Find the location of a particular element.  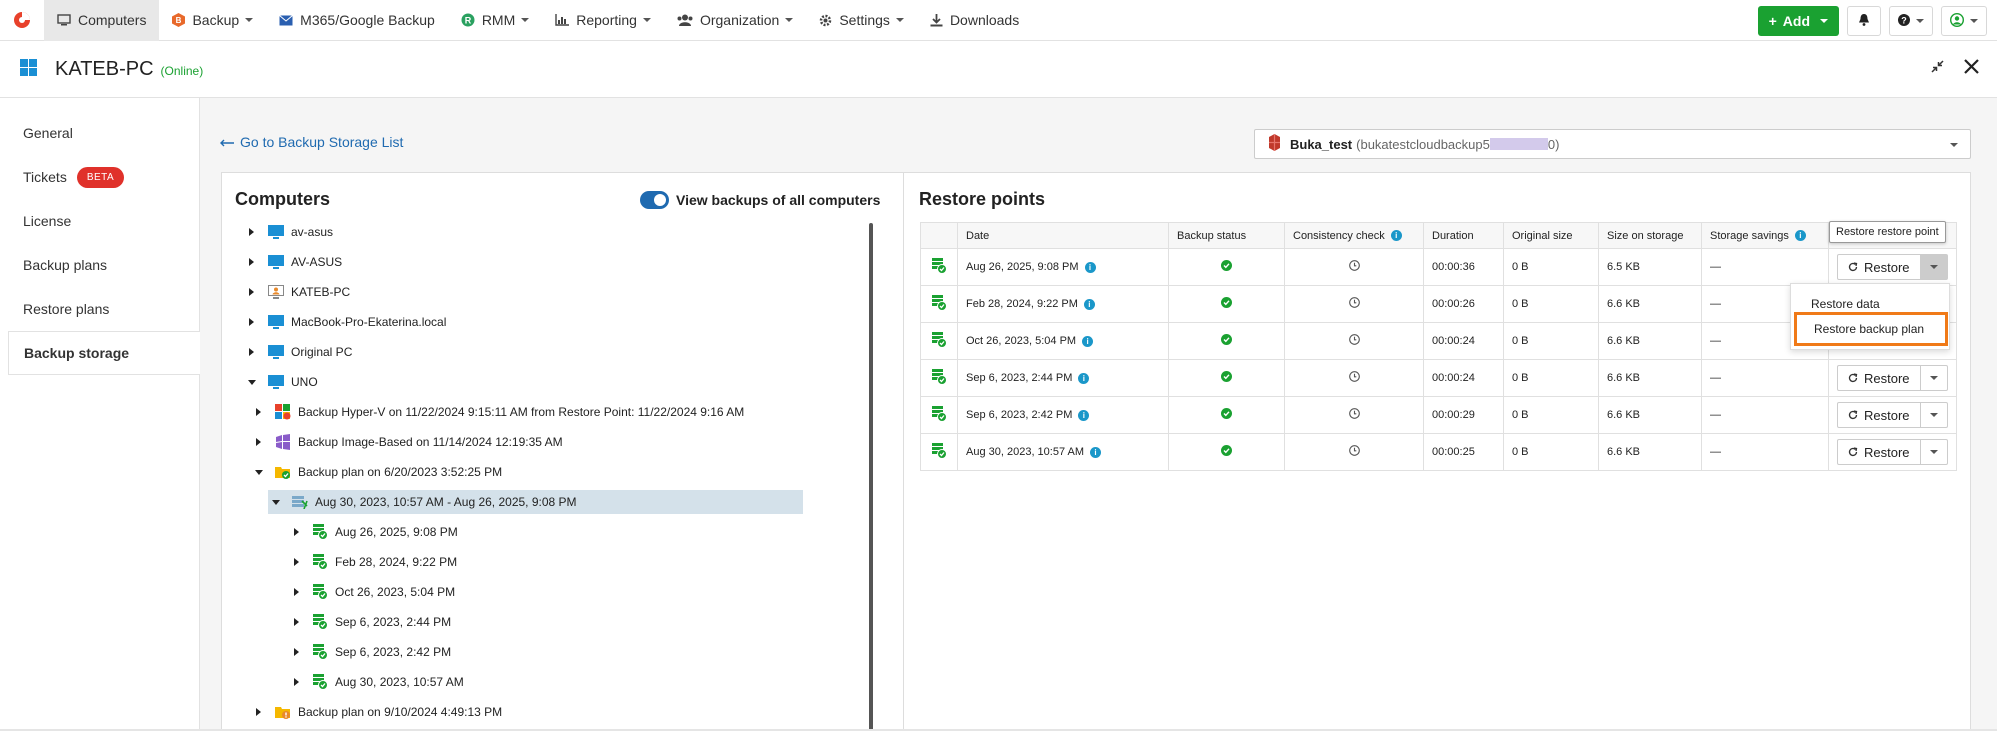

sidebar-item-license: License is located at coordinates (99, 221).